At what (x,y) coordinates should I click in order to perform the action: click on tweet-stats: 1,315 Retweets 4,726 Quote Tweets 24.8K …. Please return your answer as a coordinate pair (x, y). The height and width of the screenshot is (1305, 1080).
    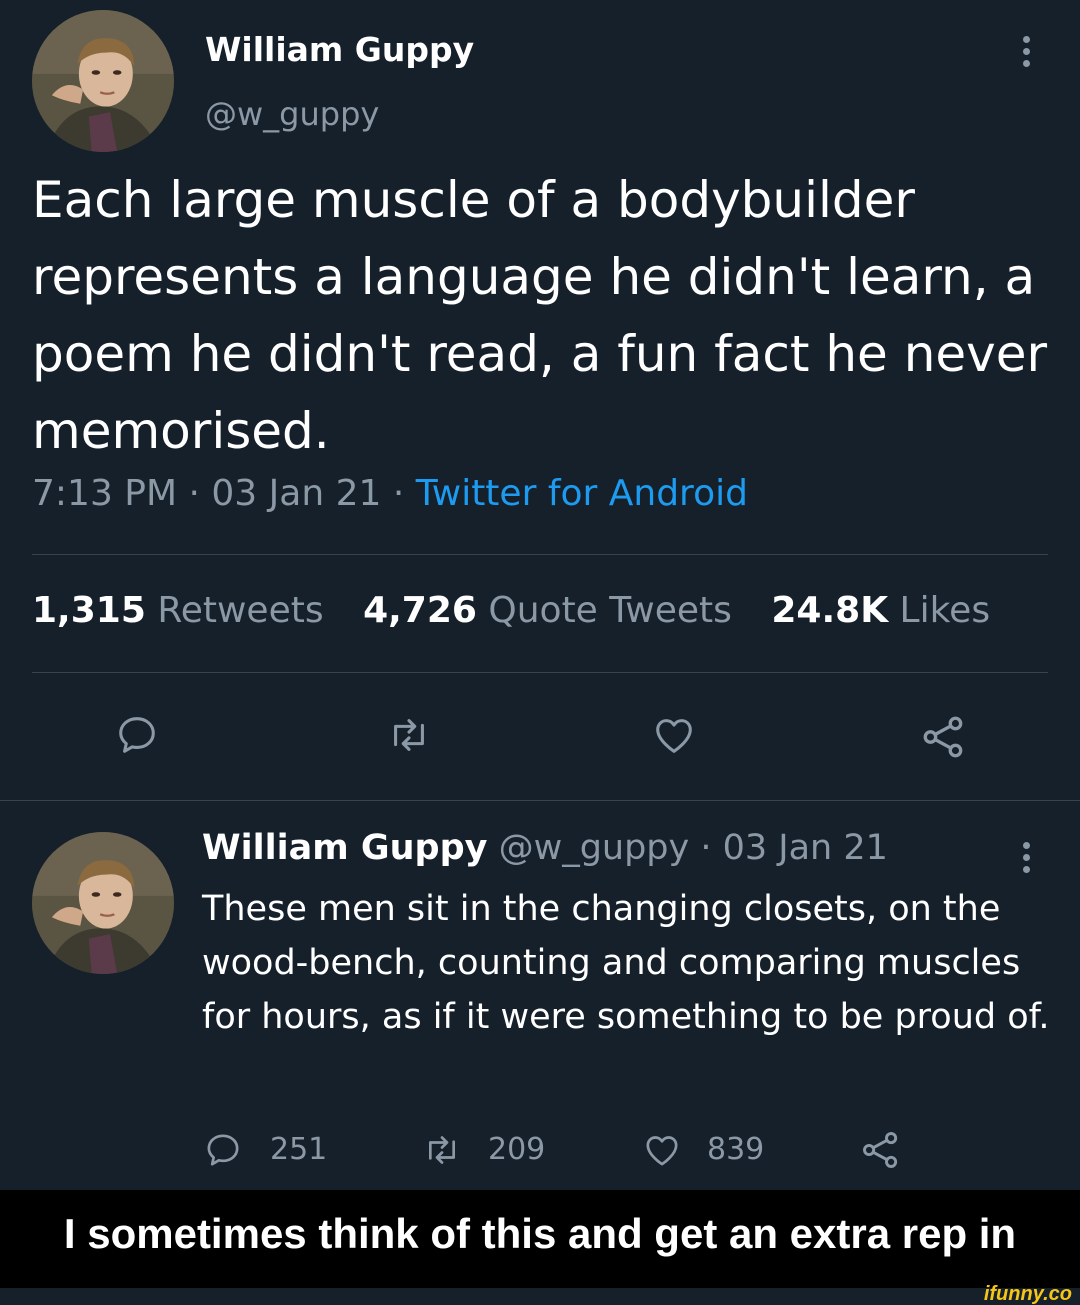
    Looking at the image, I should click on (511, 610).